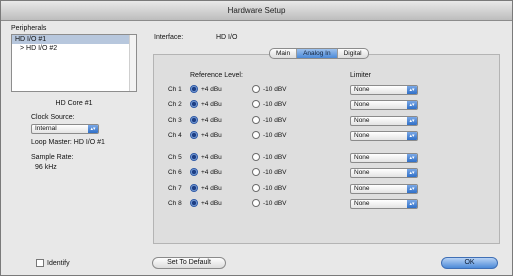 The width and height of the screenshot is (513, 276). Describe the element at coordinates (469, 263) in the screenshot. I see `ok-button: OK` at that location.